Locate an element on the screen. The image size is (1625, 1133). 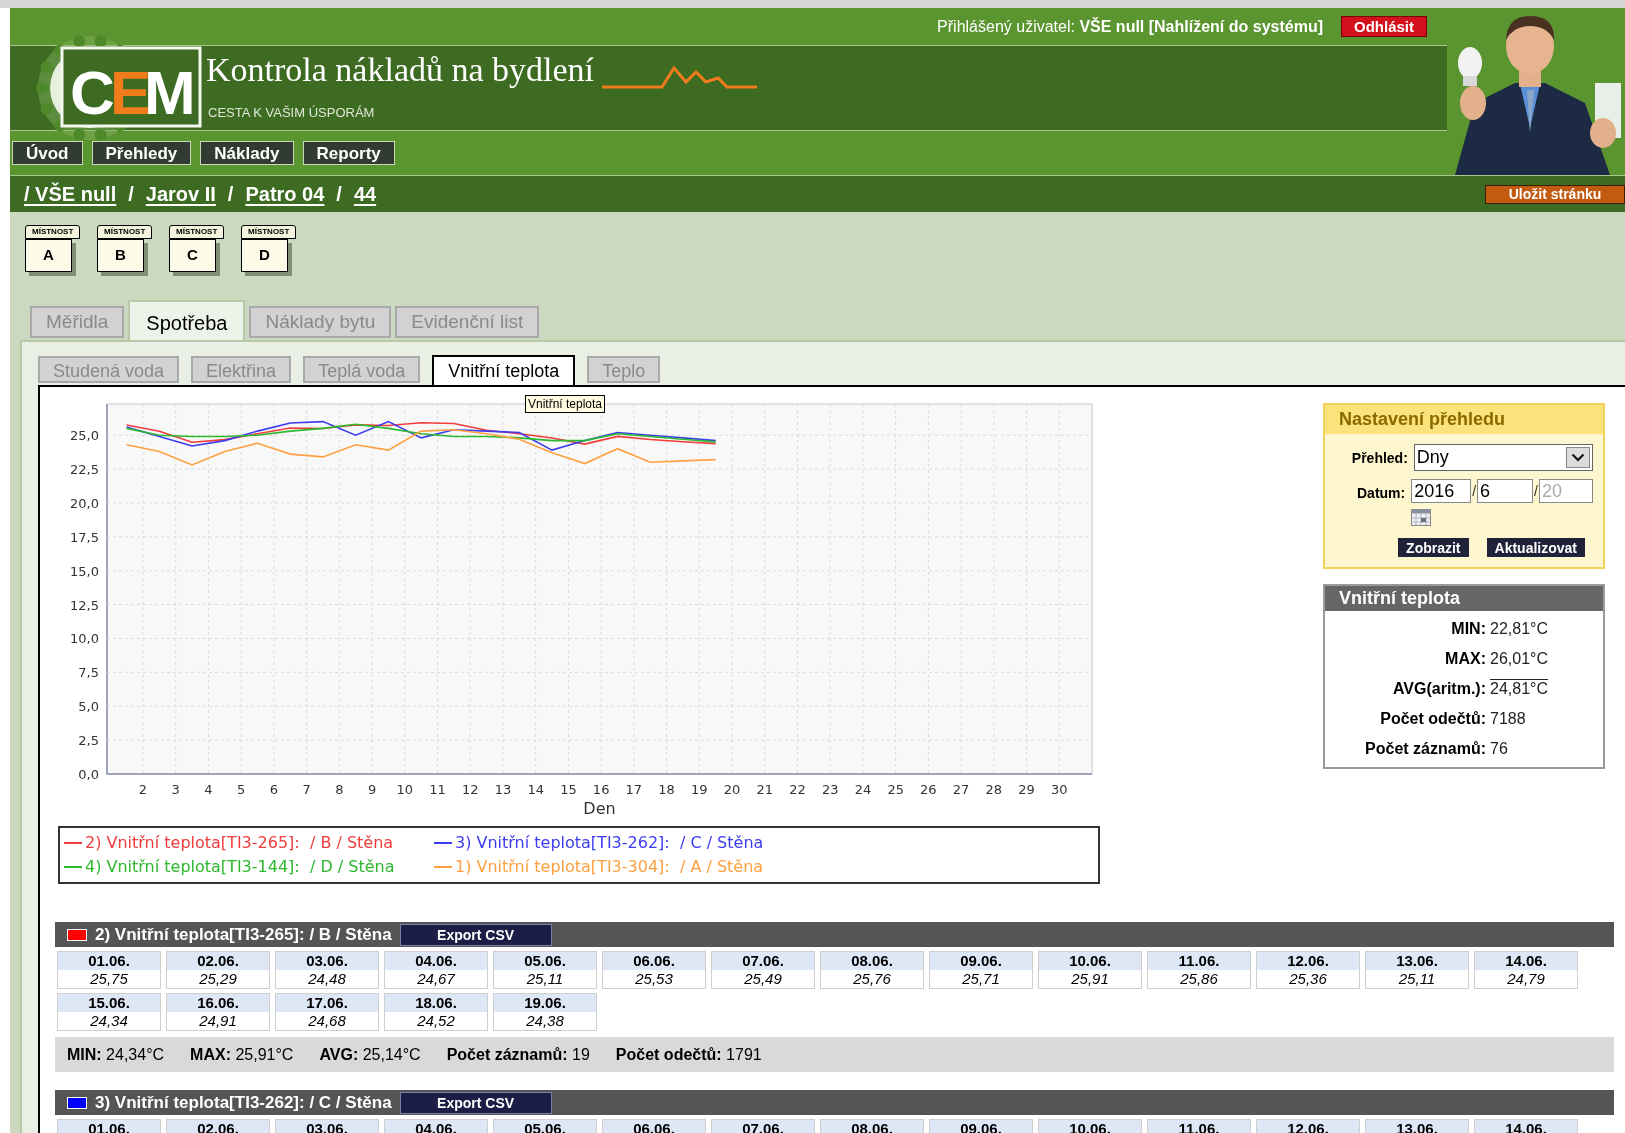
axis-label: 14 is located at coordinates (535, 789).